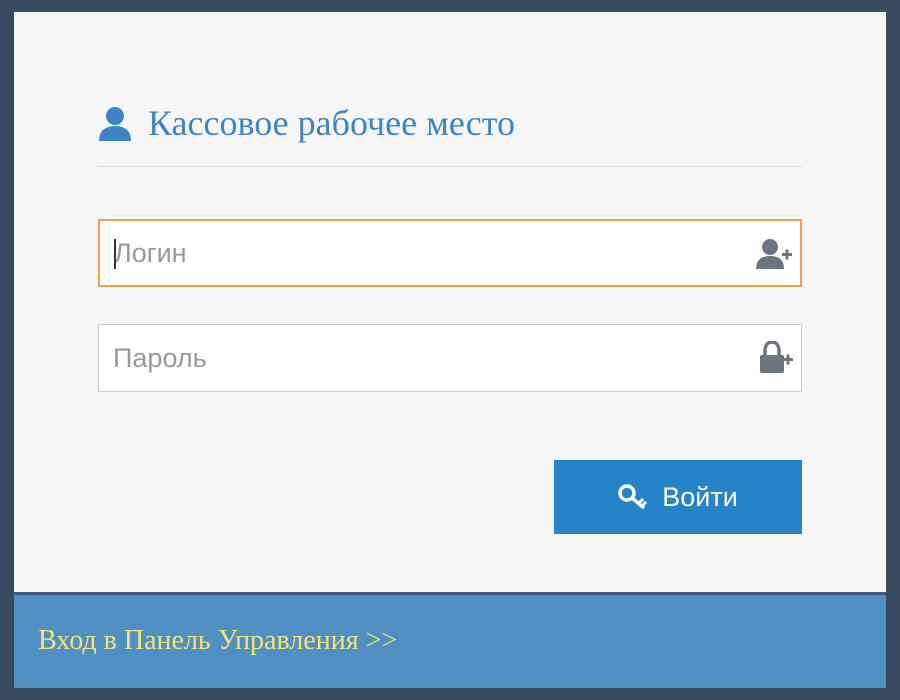 The width and height of the screenshot is (900, 700). What do you see at coordinates (700, 496) in the screenshot?
I see `login-button-label: Войти` at bounding box center [700, 496].